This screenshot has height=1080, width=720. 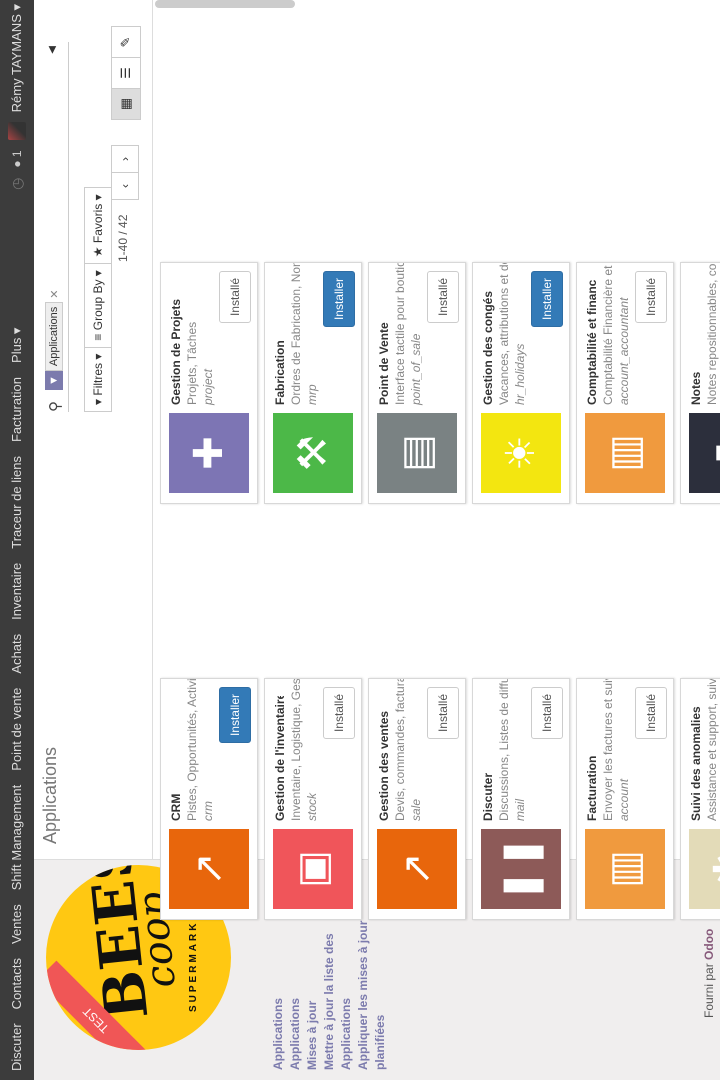 What do you see at coordinates (624, 351) in the screenshot?
I see `app-technical-name: account_accountant` at bounding box center [624, 351].